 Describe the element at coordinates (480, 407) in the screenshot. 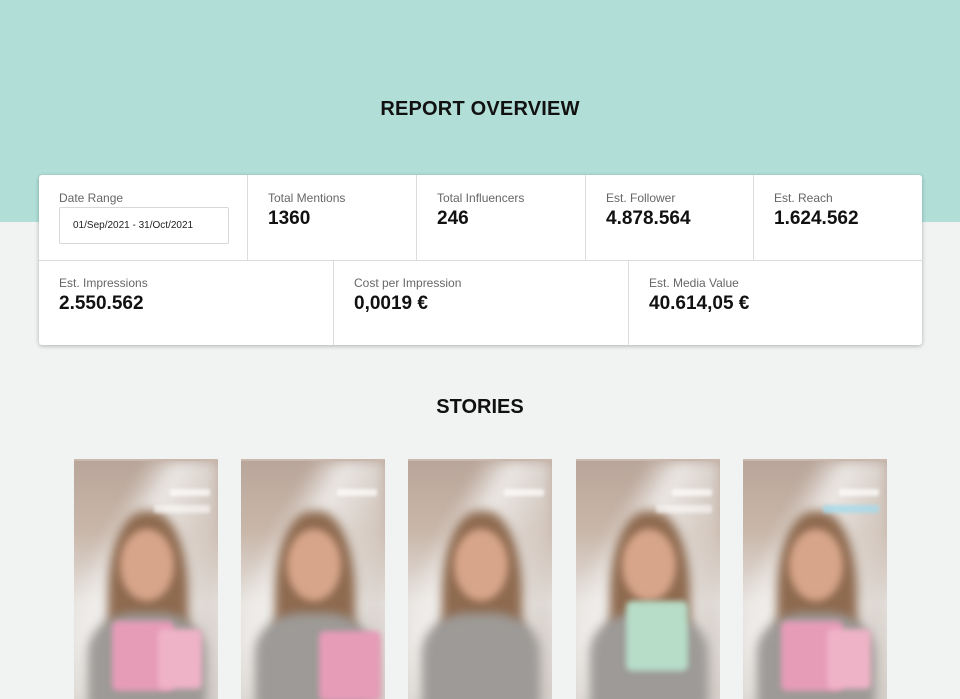

I see `stories-title: STORIES` at that location.